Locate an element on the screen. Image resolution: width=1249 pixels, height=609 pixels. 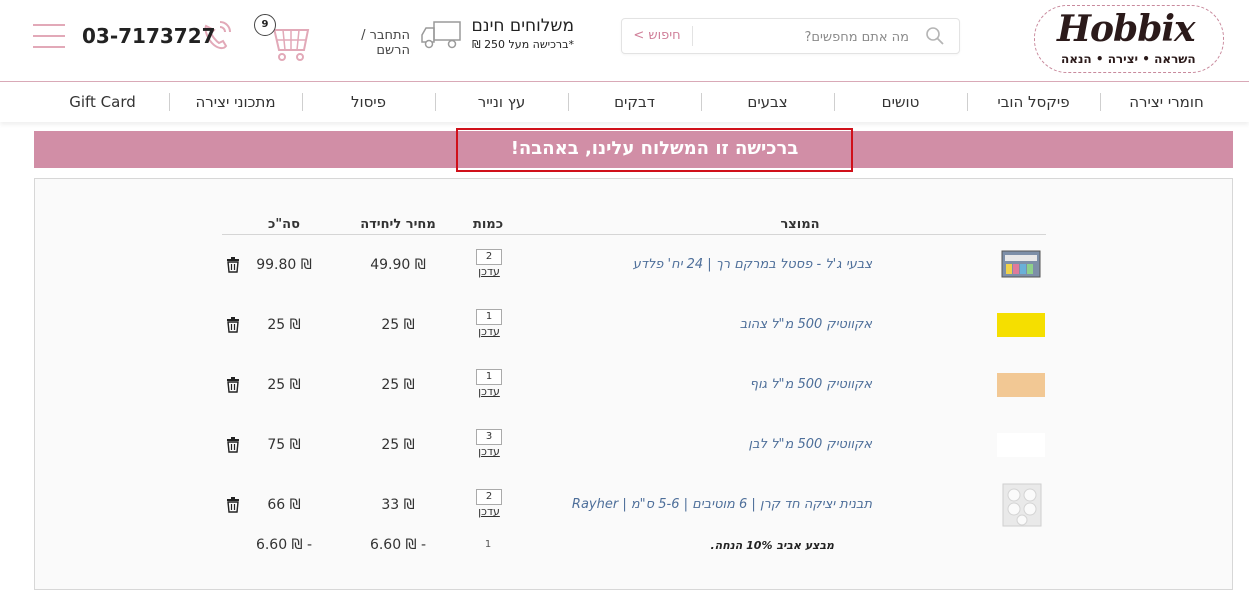
column-header-unit-price: מחיר ליחידה is located at coordinates (398, 224).